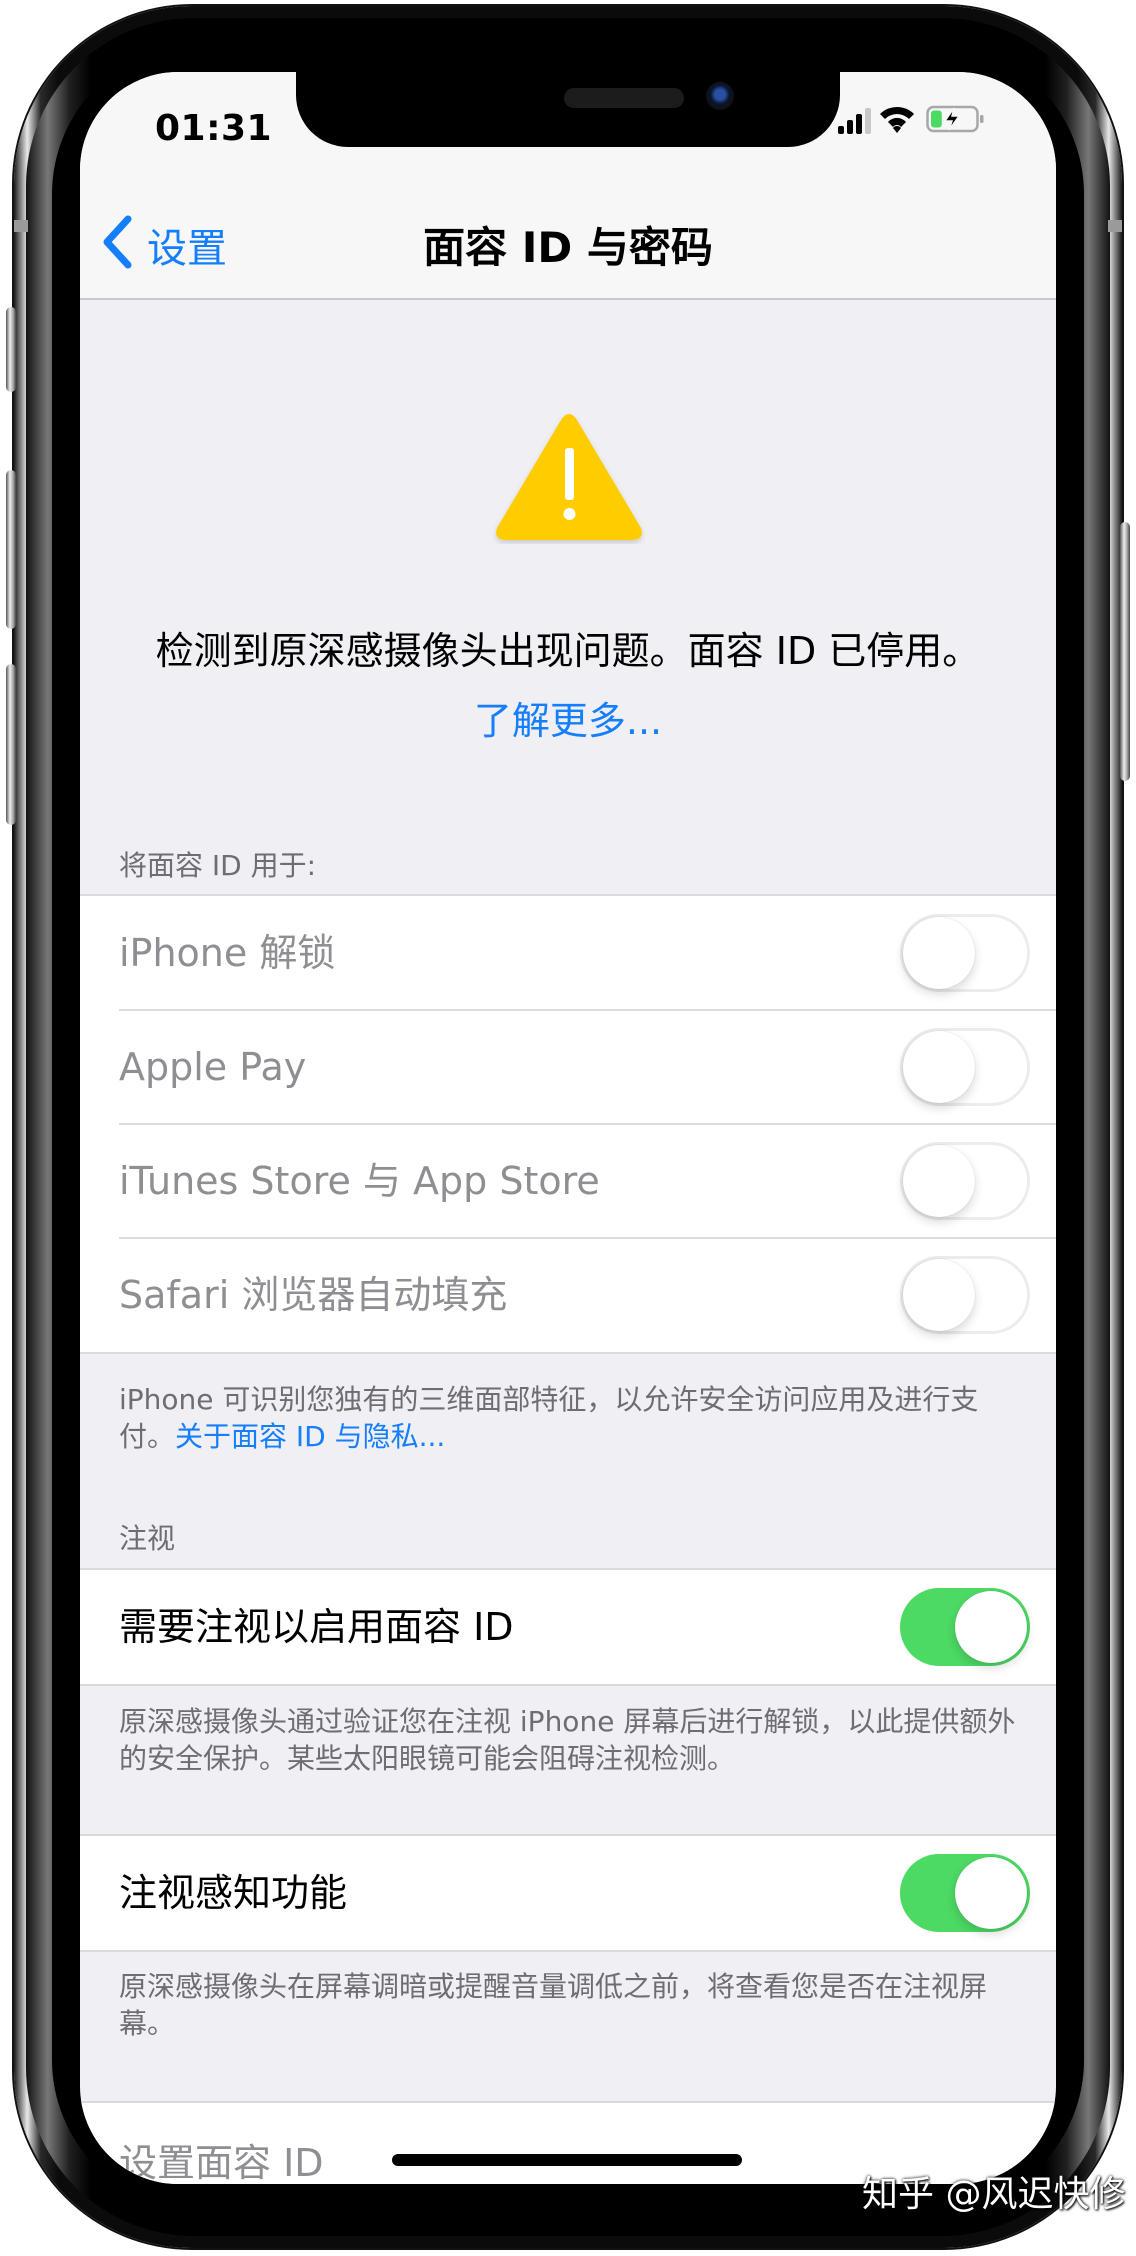  What do you see at coordinates (956, 119) in the screenshot?
I see `battery-charging-icon` at bounding box center [956, 119].